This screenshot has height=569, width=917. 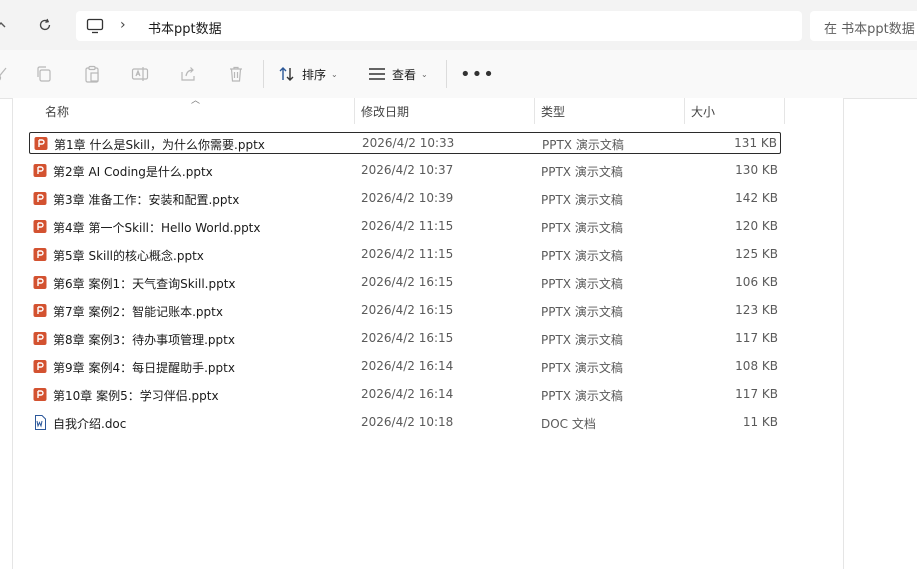 I want to click on file-name: 第10章 案例5：学习伴侣.pptx, so click(x=136, y=396).